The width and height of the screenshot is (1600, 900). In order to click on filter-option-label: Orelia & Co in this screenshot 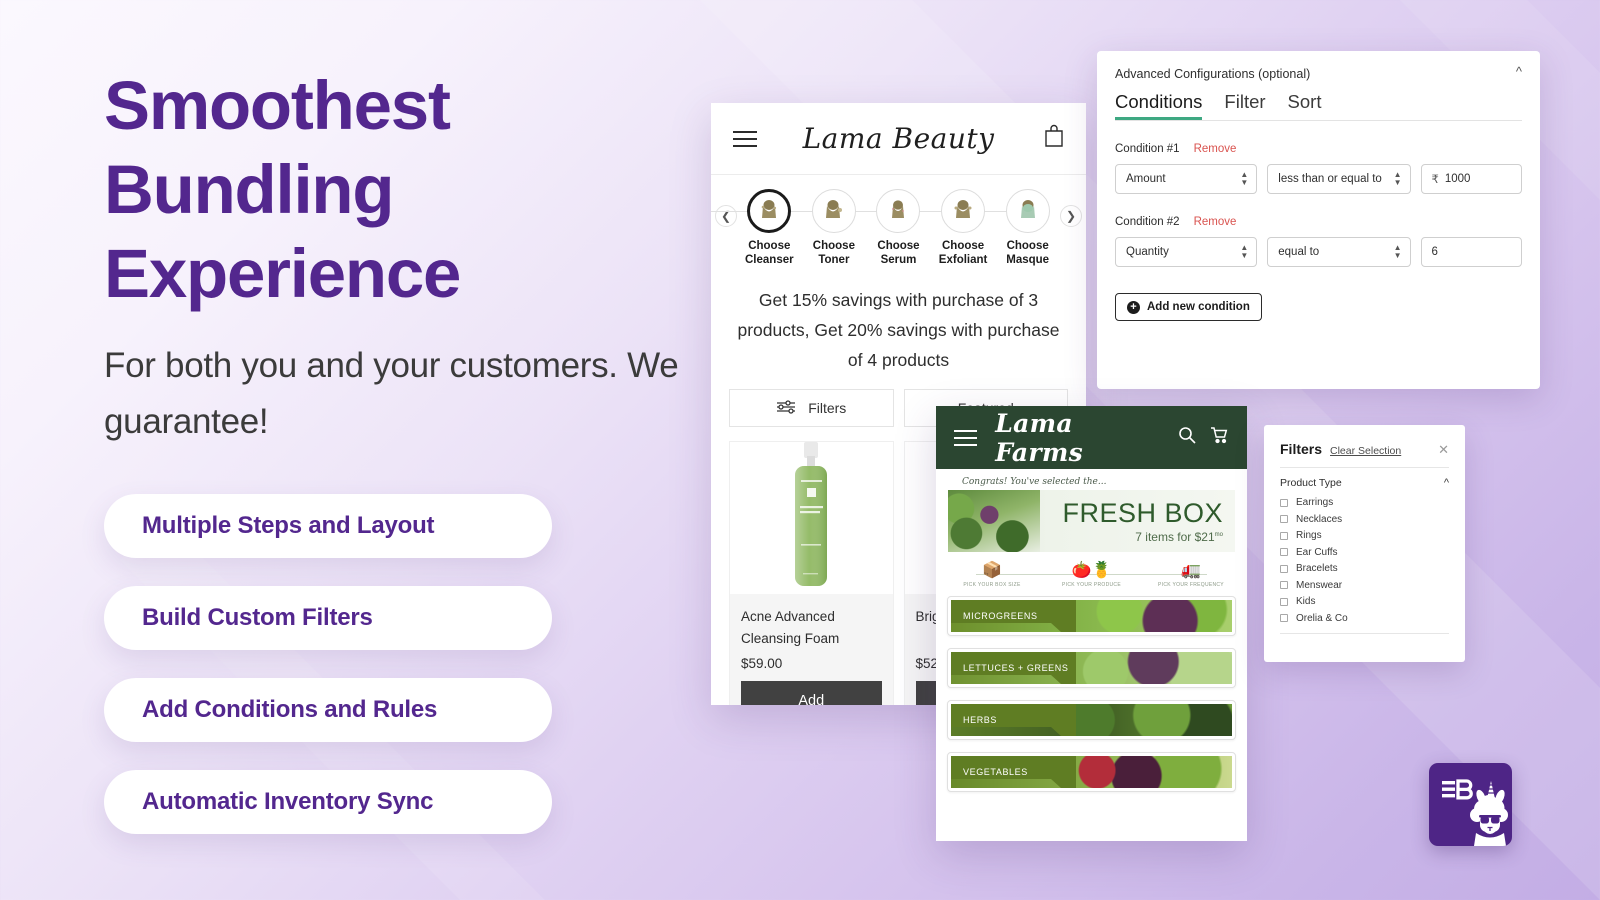, I will do `click(1322, 618)`.